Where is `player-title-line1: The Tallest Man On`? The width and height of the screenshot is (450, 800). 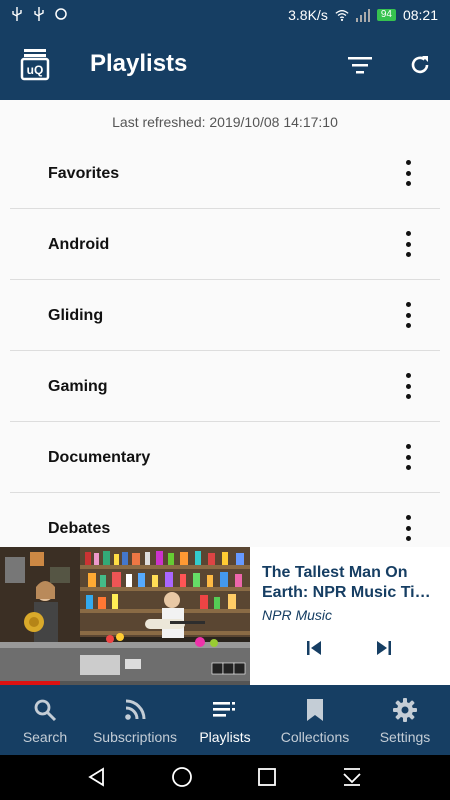
player-title-line1: The Tallest Man On is located at coordinates (335, 572).